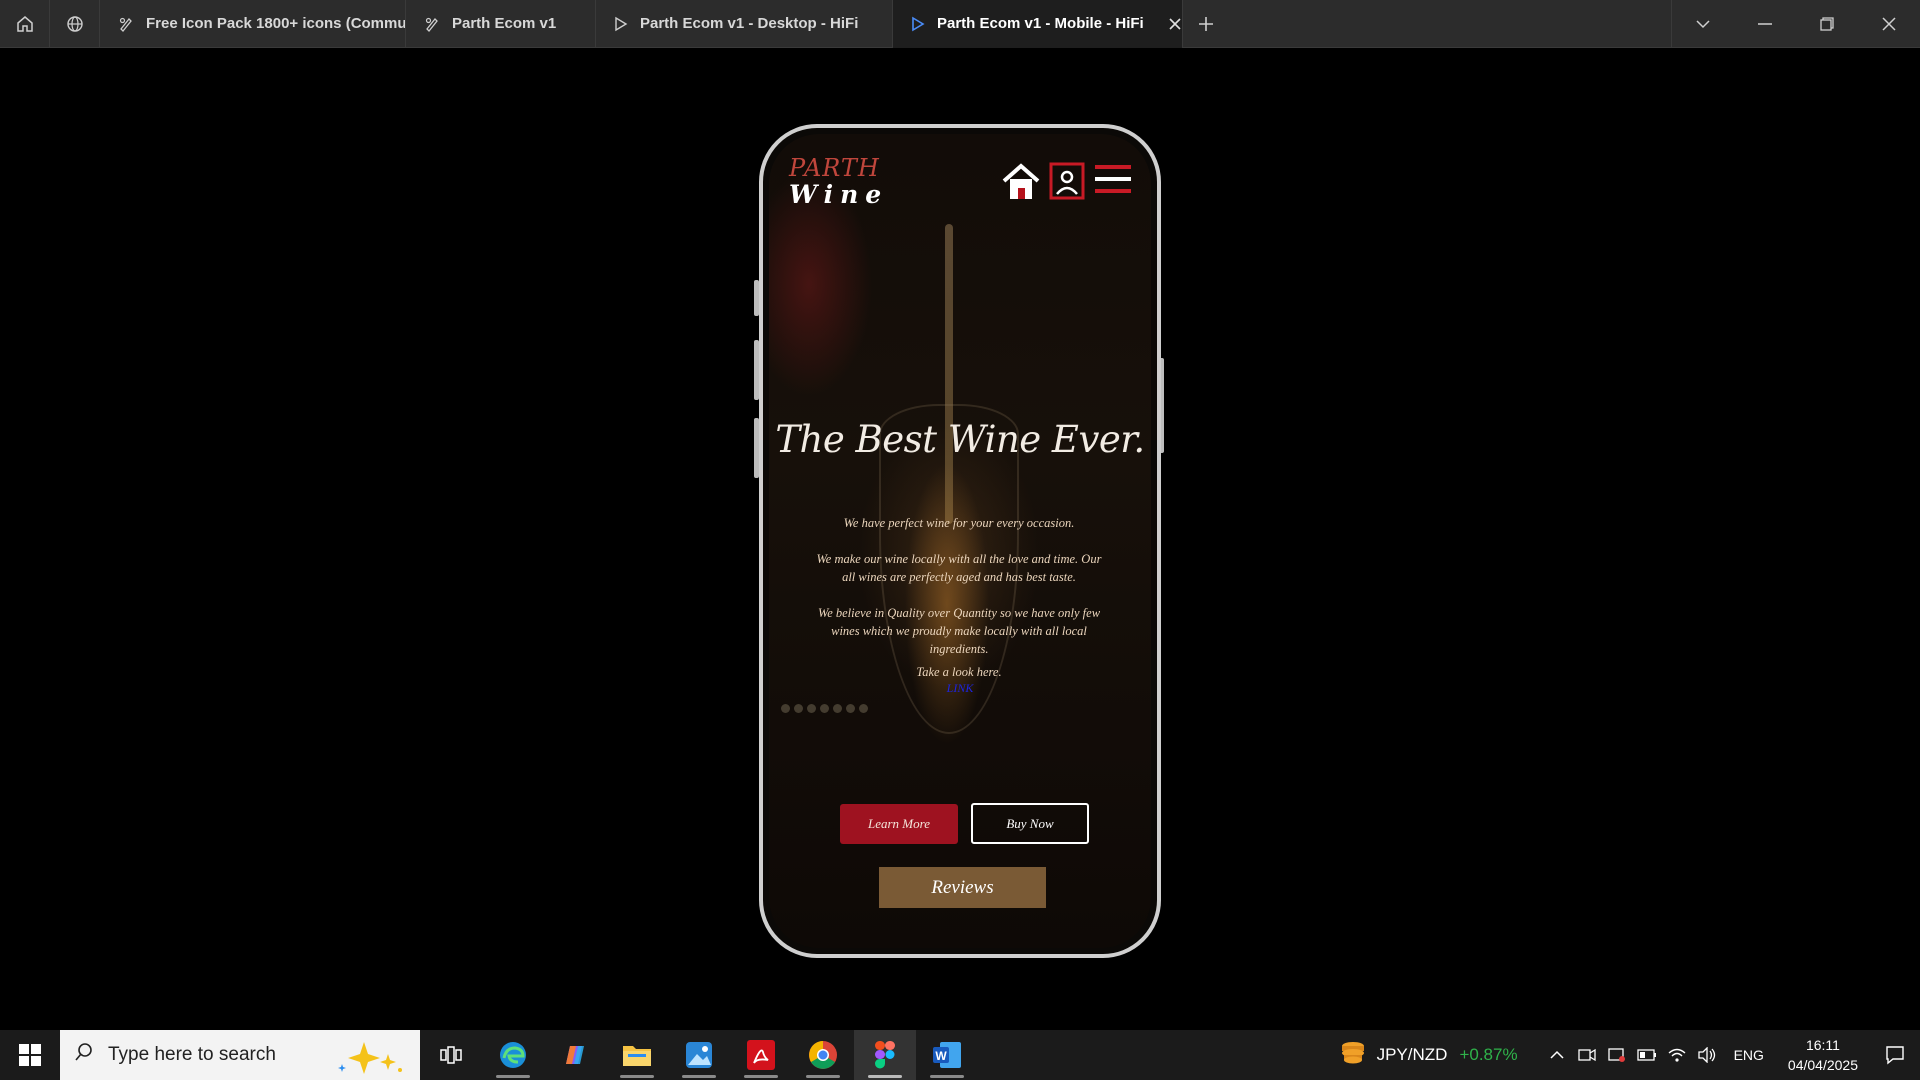 The image size is (1920, 1080). I want to click on tab-label: Parth Ecom v1 - Mobile - HiFi, so click(1040, 23).